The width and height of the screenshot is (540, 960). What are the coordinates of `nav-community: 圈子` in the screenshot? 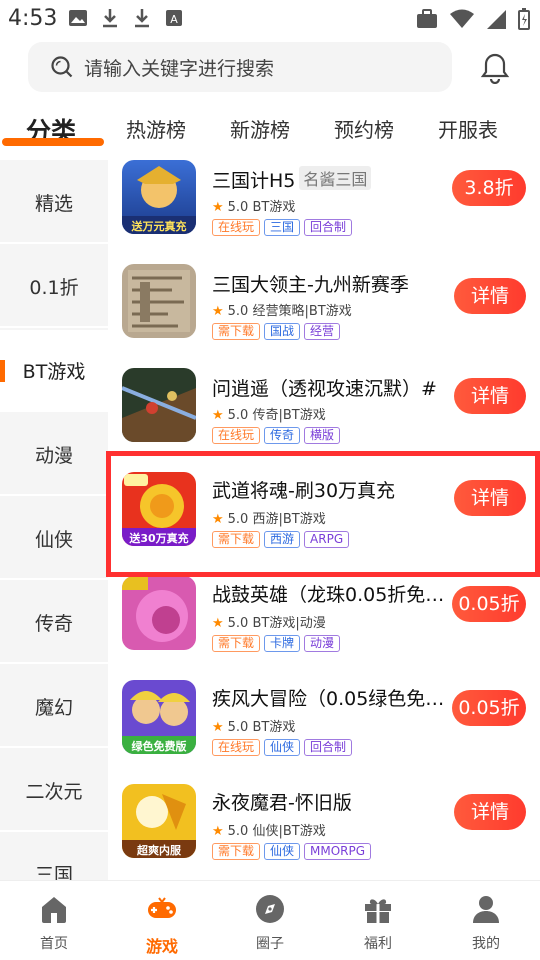 It's located at (270, 923).